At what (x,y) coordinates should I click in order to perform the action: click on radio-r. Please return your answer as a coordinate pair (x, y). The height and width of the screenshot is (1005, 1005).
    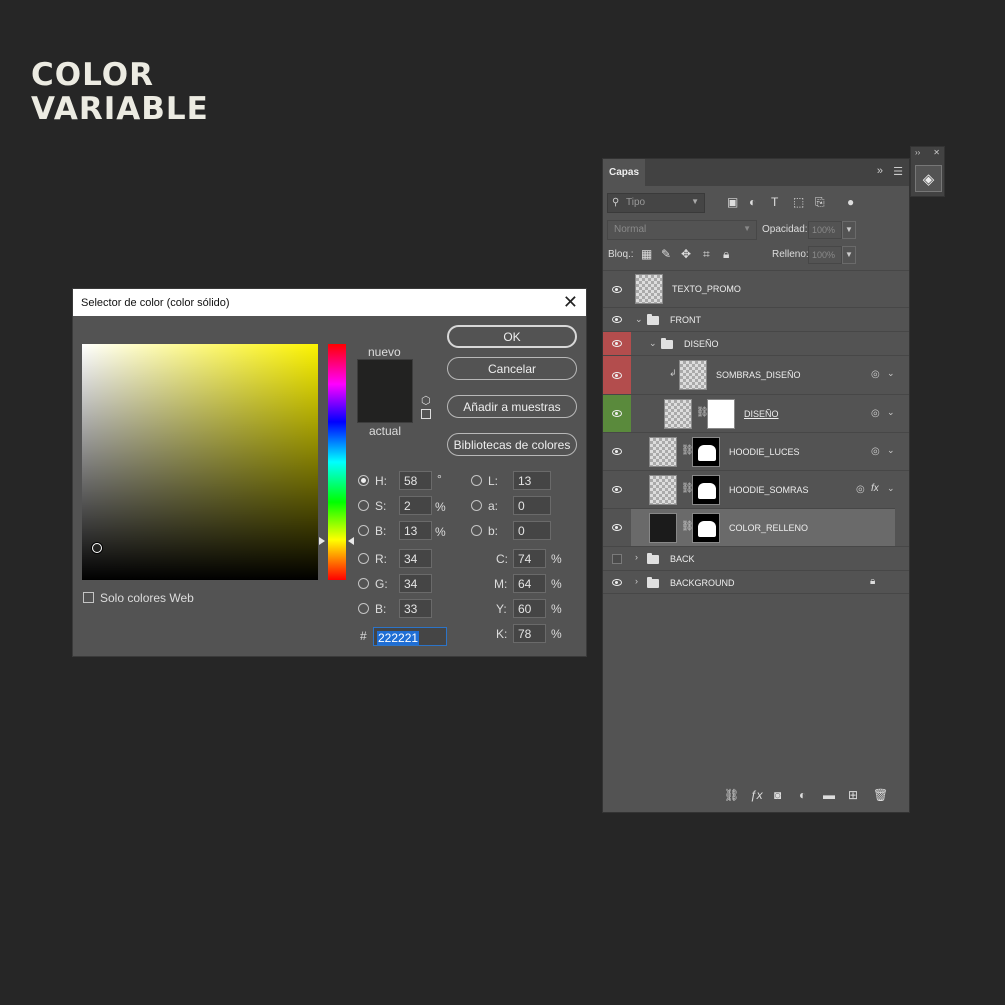
    Looking at the image, I should click on (363, 558).